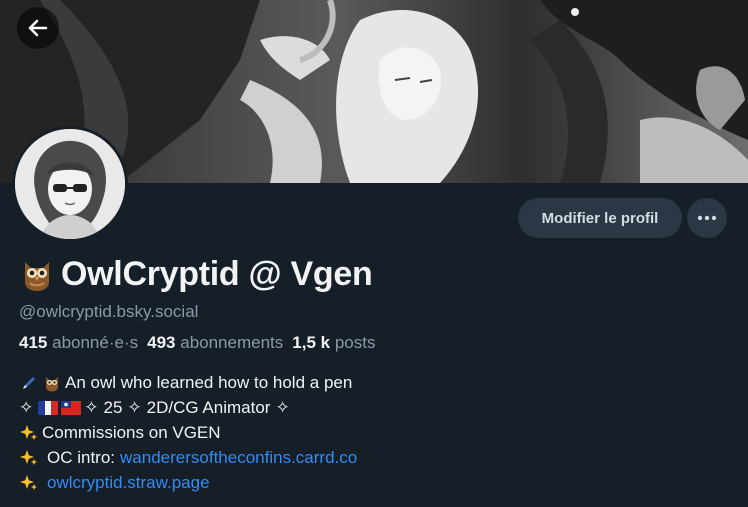 The width and height of the screenshot is (748, 507). What do you see at coordinates (128, 482) in the screenshot?
I see `strawpage-link: owlcryptid.straw.page` at bounding box center [128, 482].